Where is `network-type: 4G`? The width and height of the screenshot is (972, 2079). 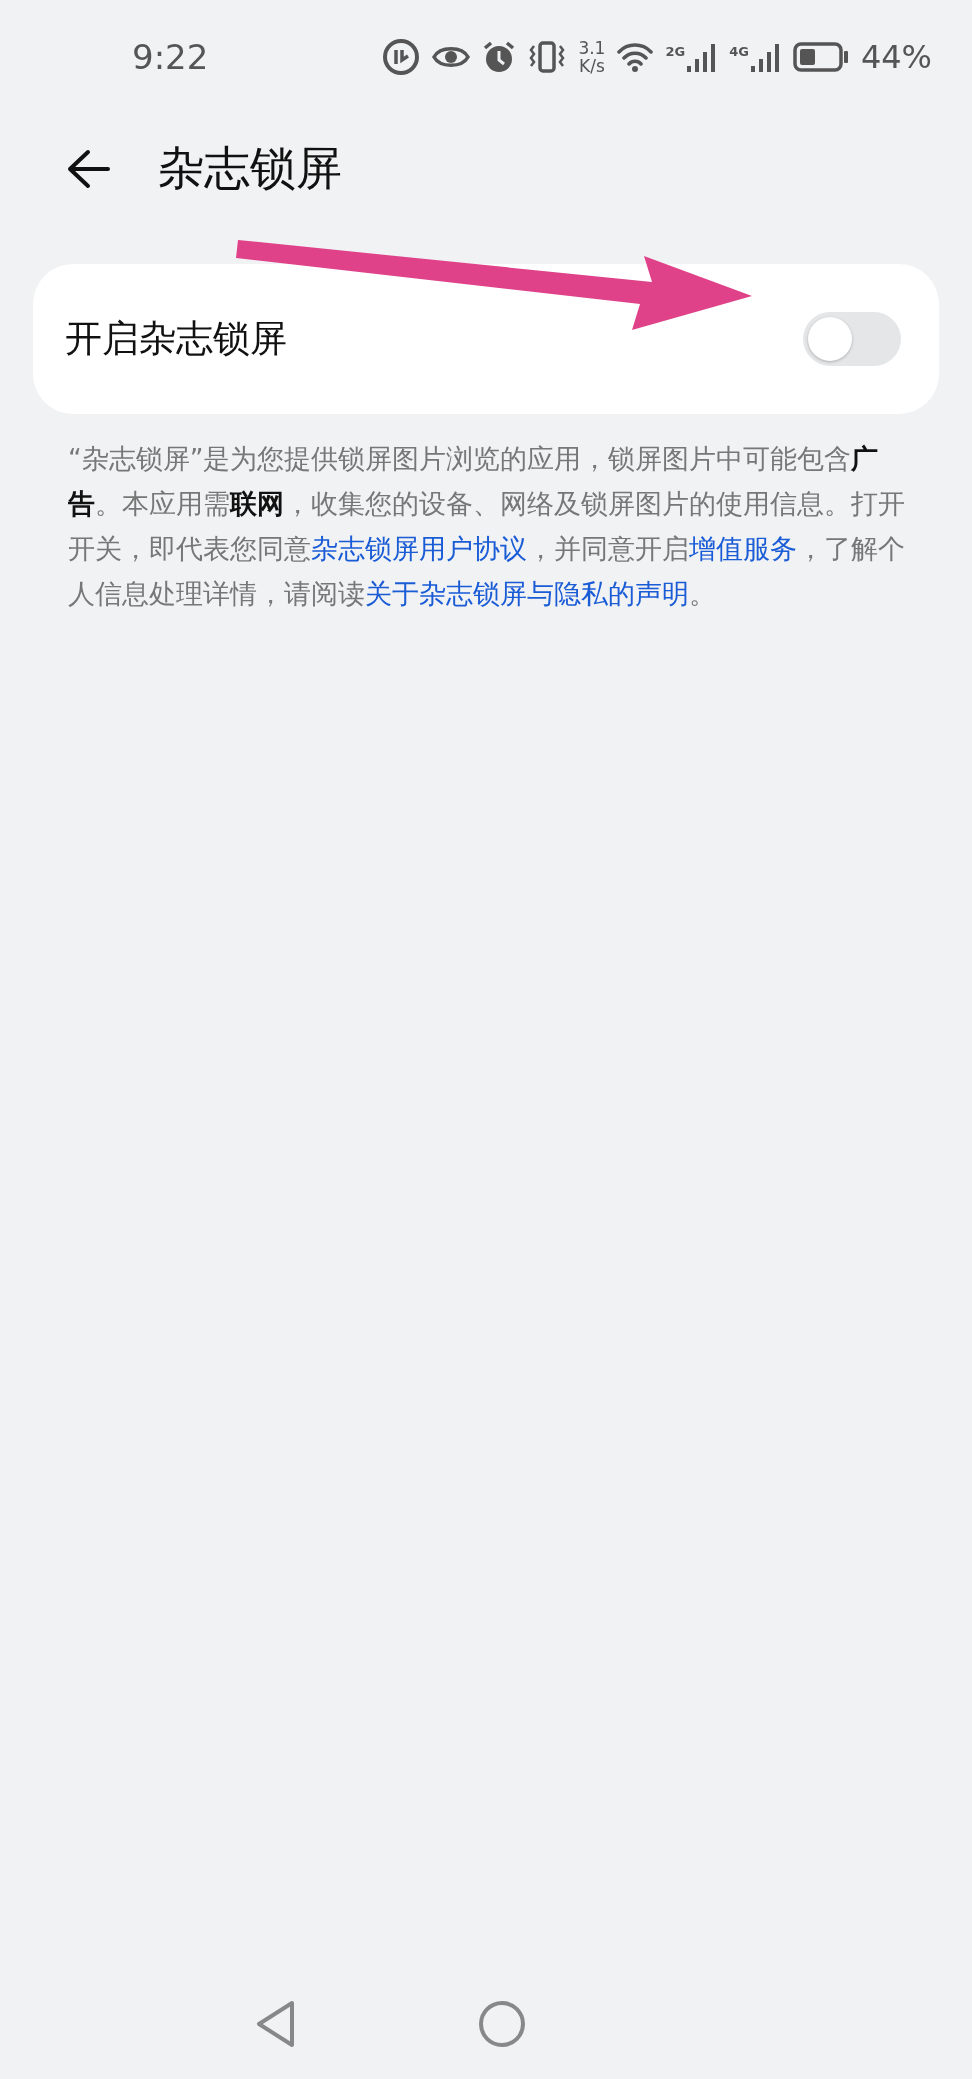
network-type: 4G is located at coordinates (739, 51).